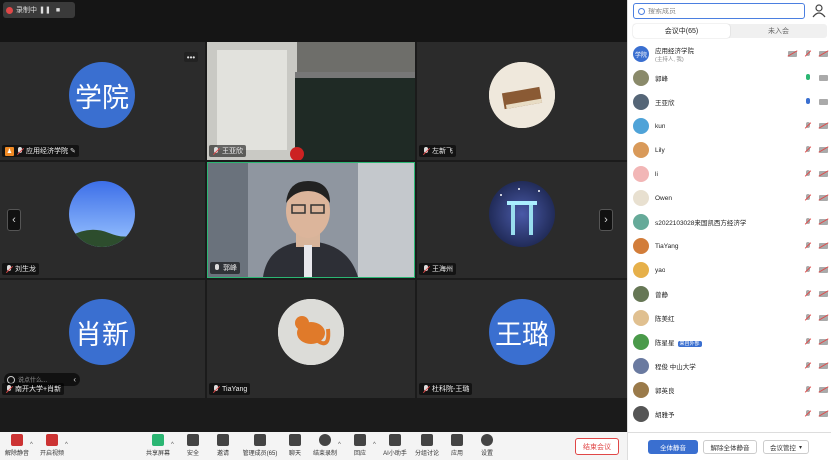  What do you see at coordinates (606, 220) in the screenshot?
I see `next-page-button: ›` at bounding box center [606, 220].